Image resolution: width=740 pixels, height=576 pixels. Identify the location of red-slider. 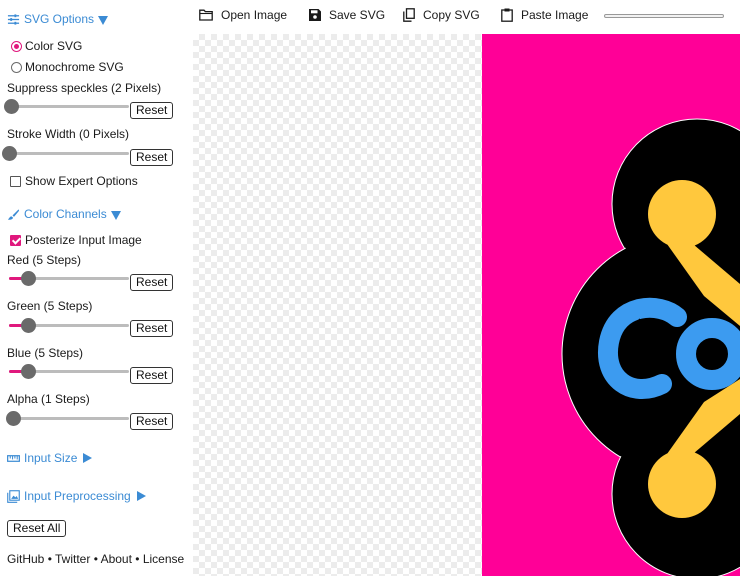
(69, 278).